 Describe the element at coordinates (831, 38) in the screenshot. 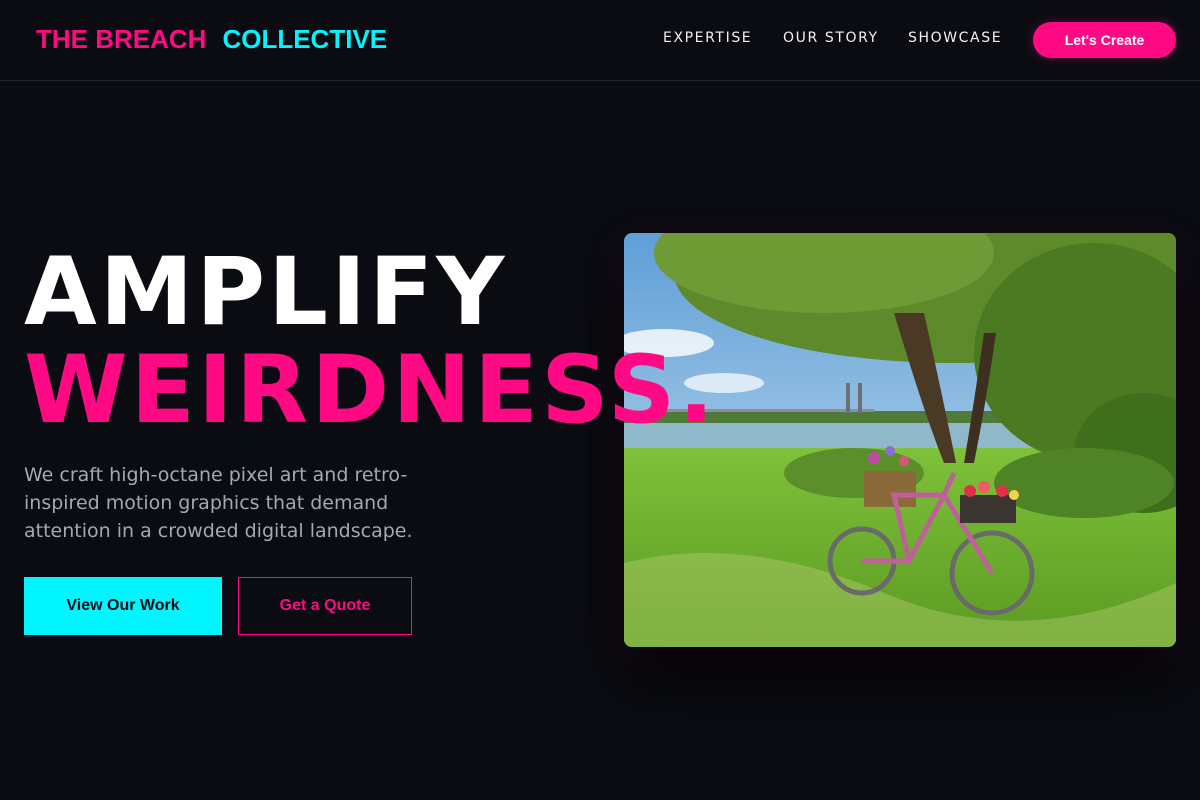

I see `nav-link-our-story: OUR STORY` at that location.